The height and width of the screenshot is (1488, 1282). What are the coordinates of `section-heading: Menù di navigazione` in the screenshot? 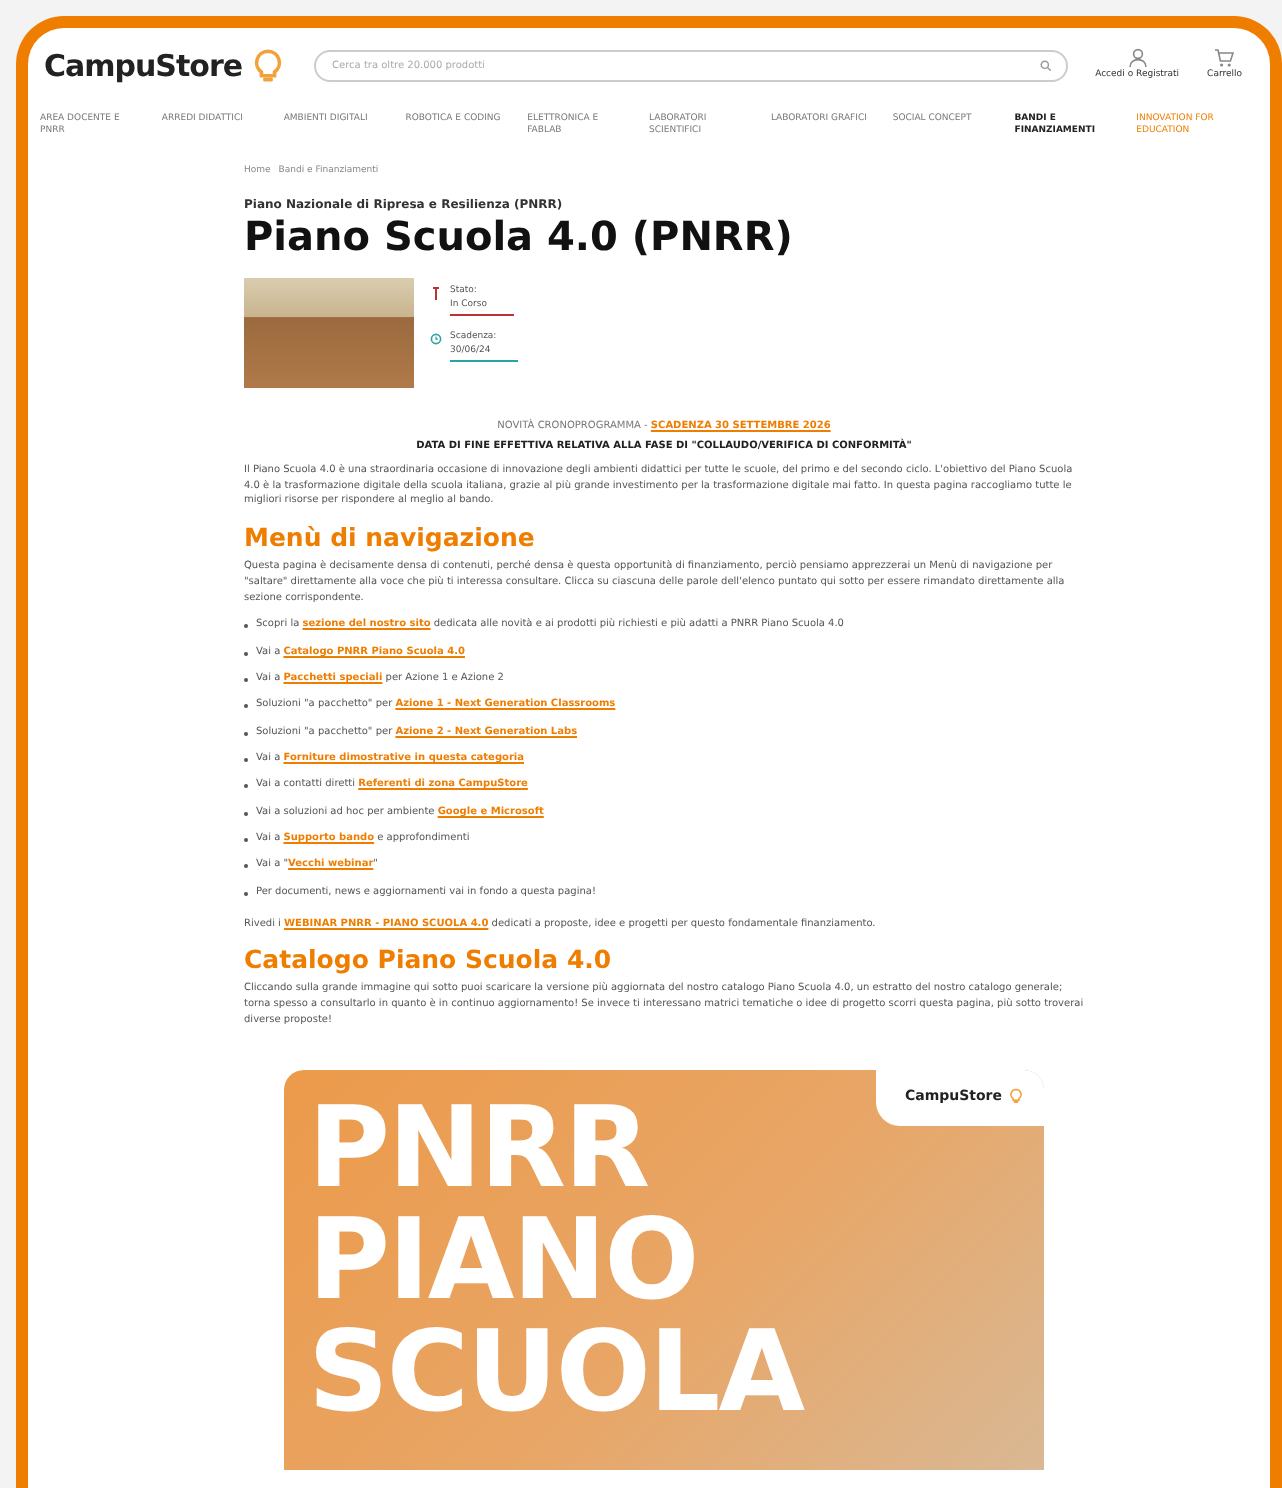 It's located at (390, 537).